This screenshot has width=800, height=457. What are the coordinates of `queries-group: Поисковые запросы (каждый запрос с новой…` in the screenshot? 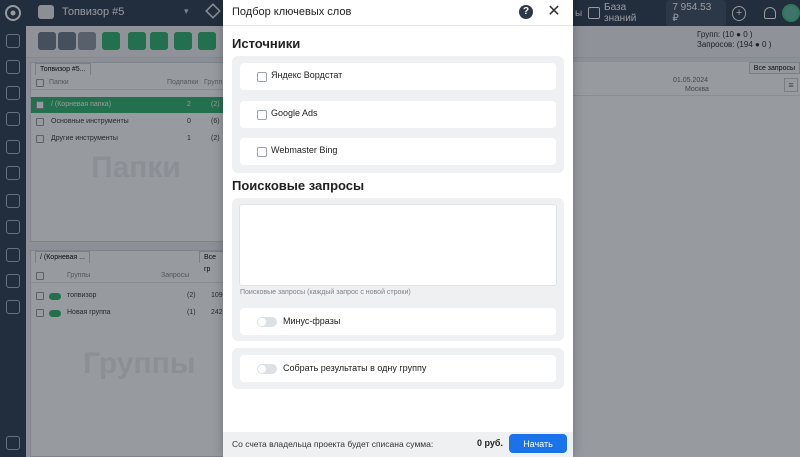 It's located at (398, 269).